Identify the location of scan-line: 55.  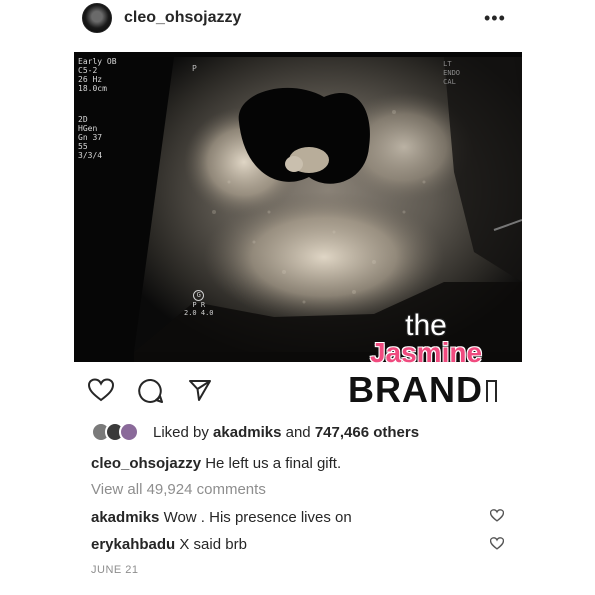
(83, 146).